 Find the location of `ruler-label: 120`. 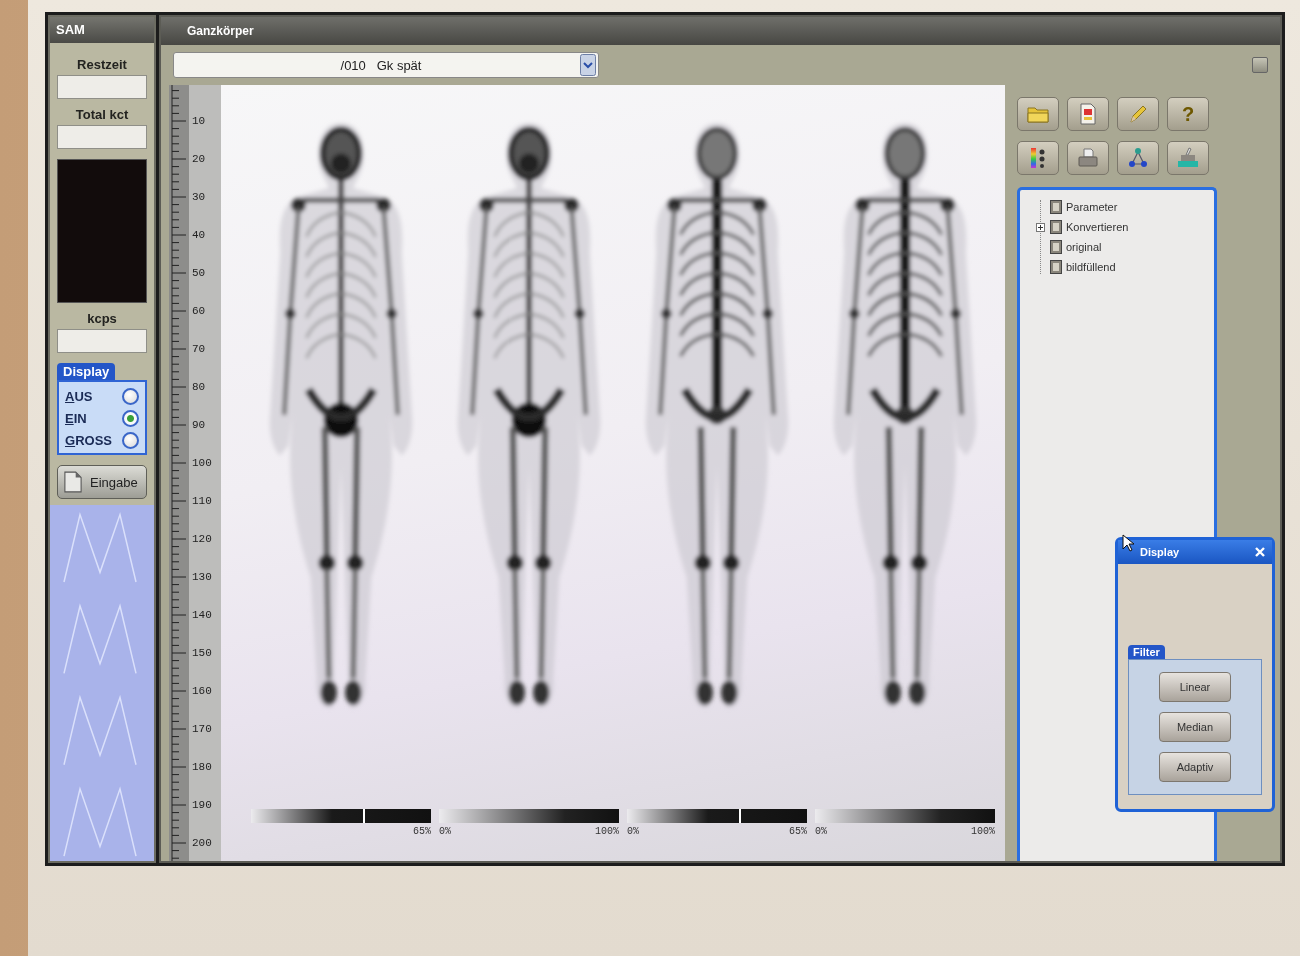

ruler-label: 120 is located at coordinates (202, 539).